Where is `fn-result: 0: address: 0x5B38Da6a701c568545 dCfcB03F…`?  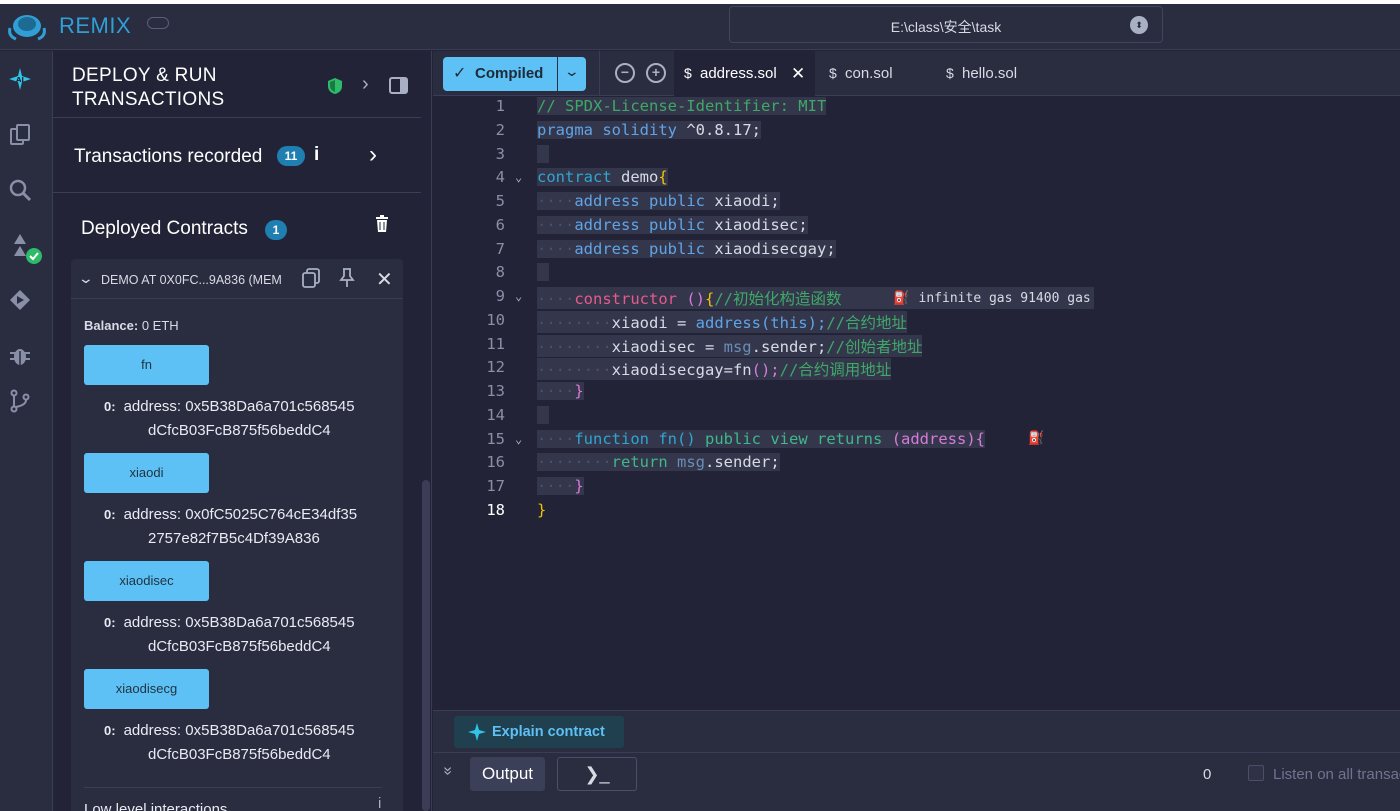 fn-result: 0: address: 0x5B38Da6a701c568545 dCfcB03F… is located at coordinates (229, 419).